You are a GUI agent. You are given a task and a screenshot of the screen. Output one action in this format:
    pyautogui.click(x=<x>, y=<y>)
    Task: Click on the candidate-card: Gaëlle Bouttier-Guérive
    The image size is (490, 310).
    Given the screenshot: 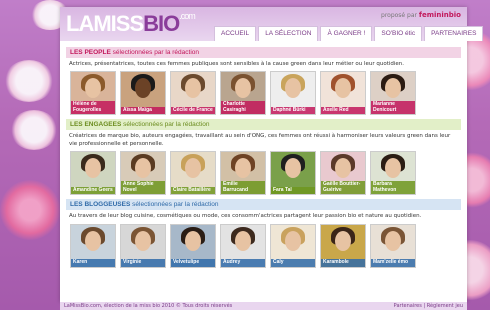 What is the action you would take?
    pyautogui.click(x=343, y=173)
    